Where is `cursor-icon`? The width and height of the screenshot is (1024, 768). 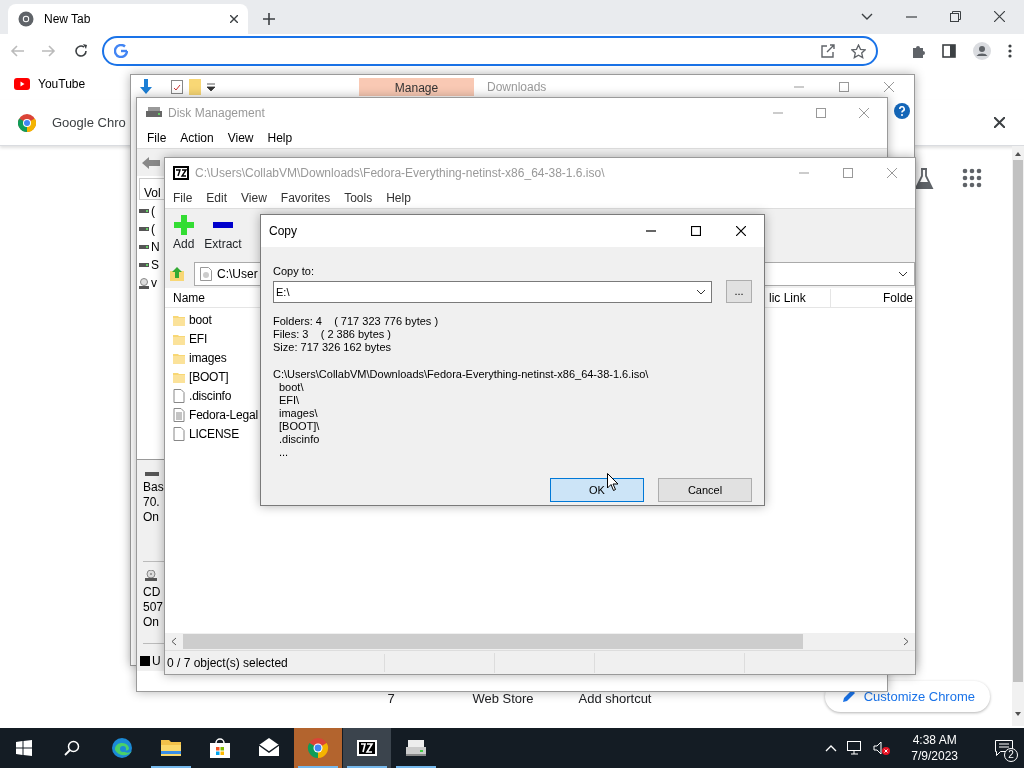 cursor-icon is located at coordinates (613, 482).